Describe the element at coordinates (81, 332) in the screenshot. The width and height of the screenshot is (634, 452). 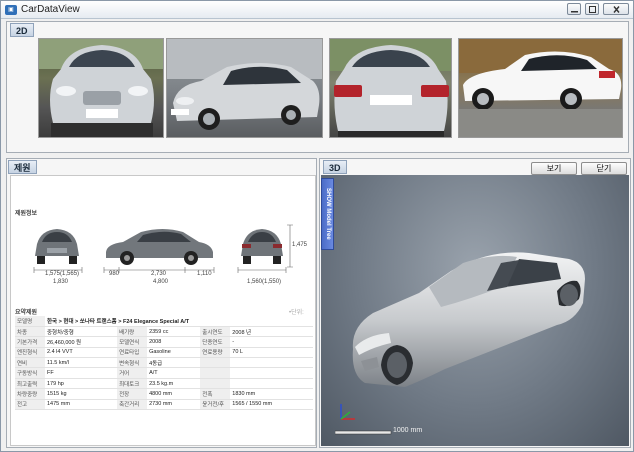
I see `spec-value: 중형차/중형` at that location.